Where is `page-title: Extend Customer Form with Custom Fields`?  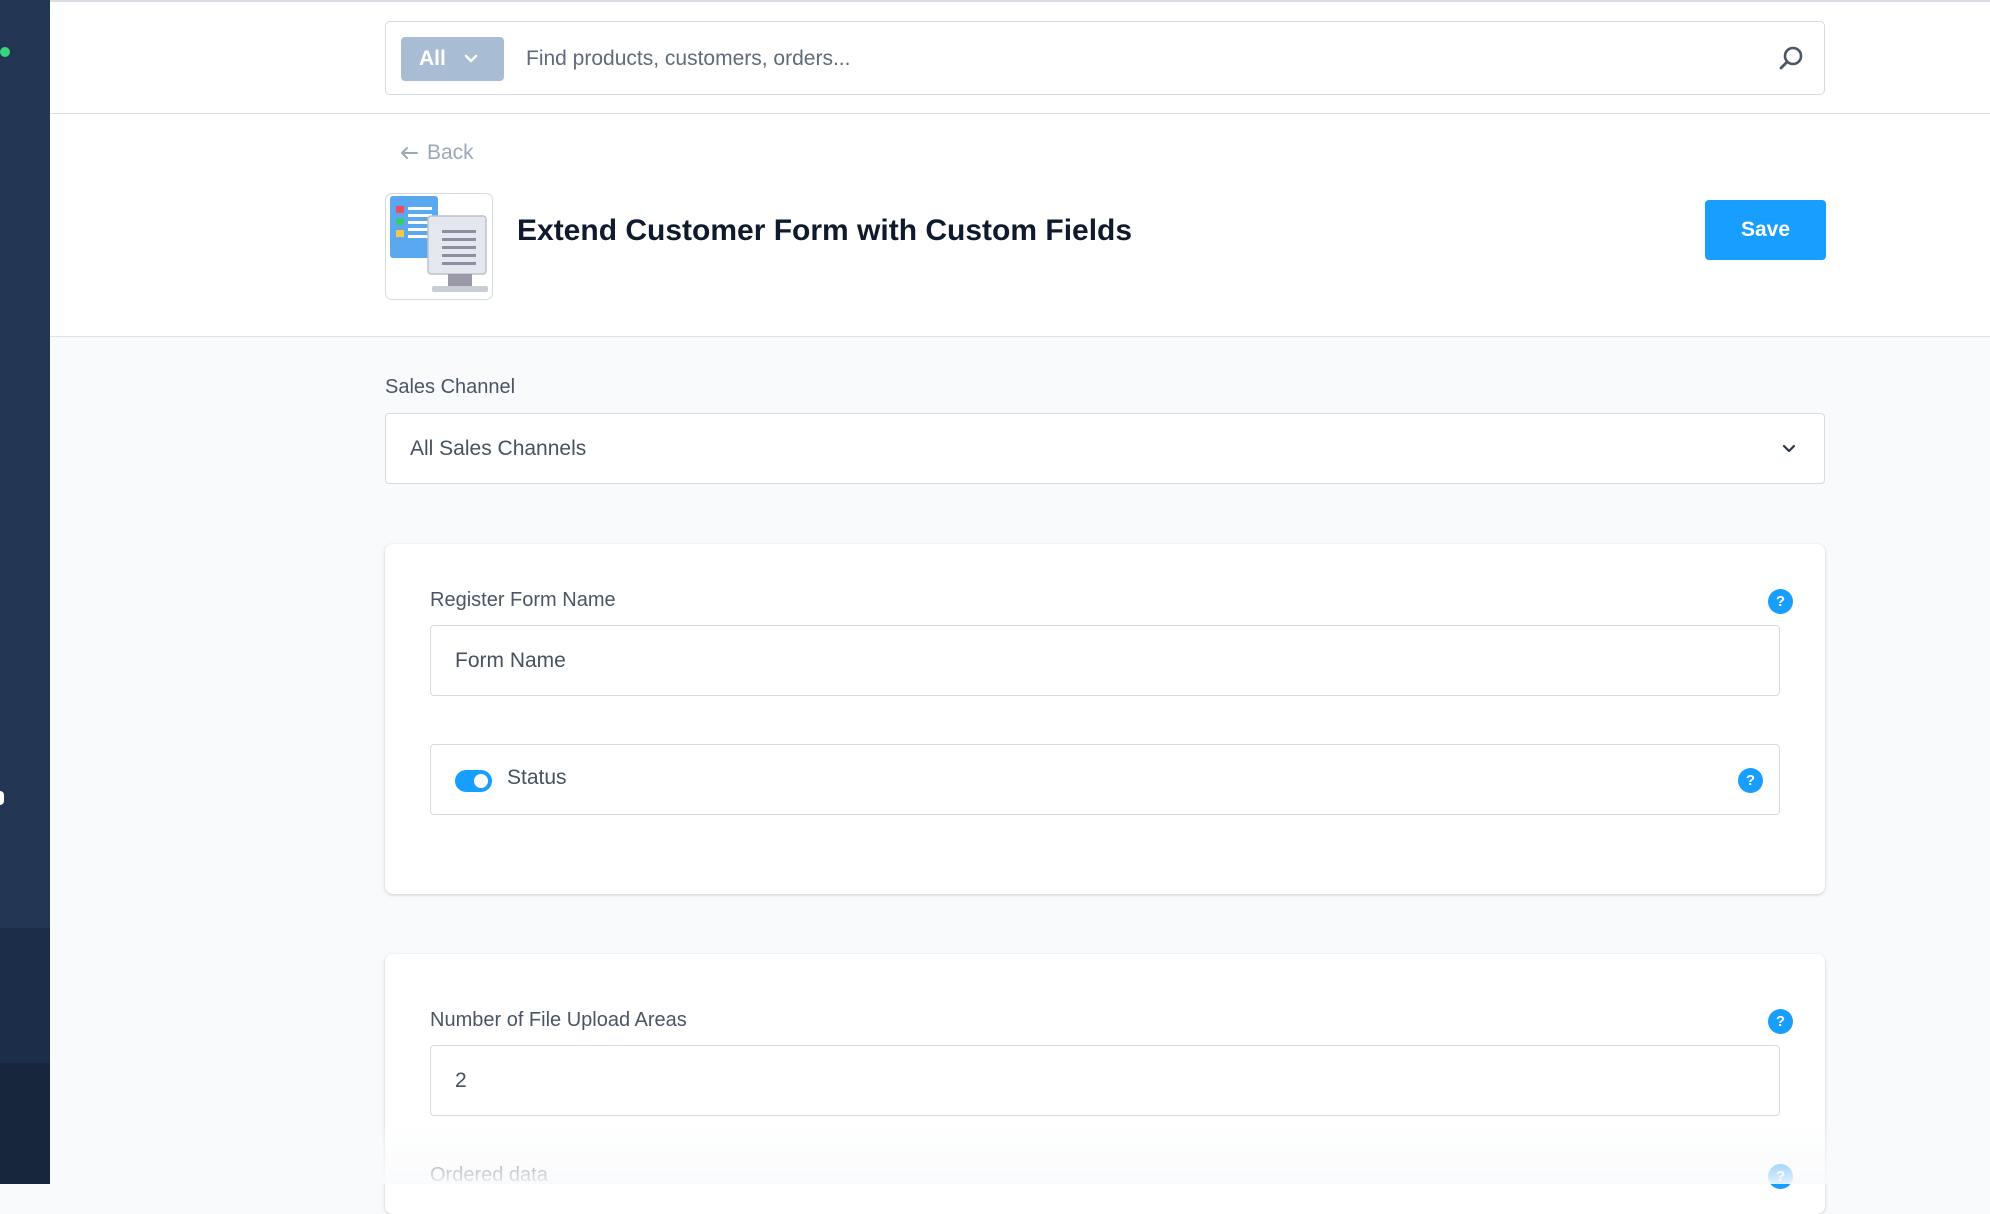
page-title: Extend Customer Form with Custom Fields is located at coordinates (825, 230).